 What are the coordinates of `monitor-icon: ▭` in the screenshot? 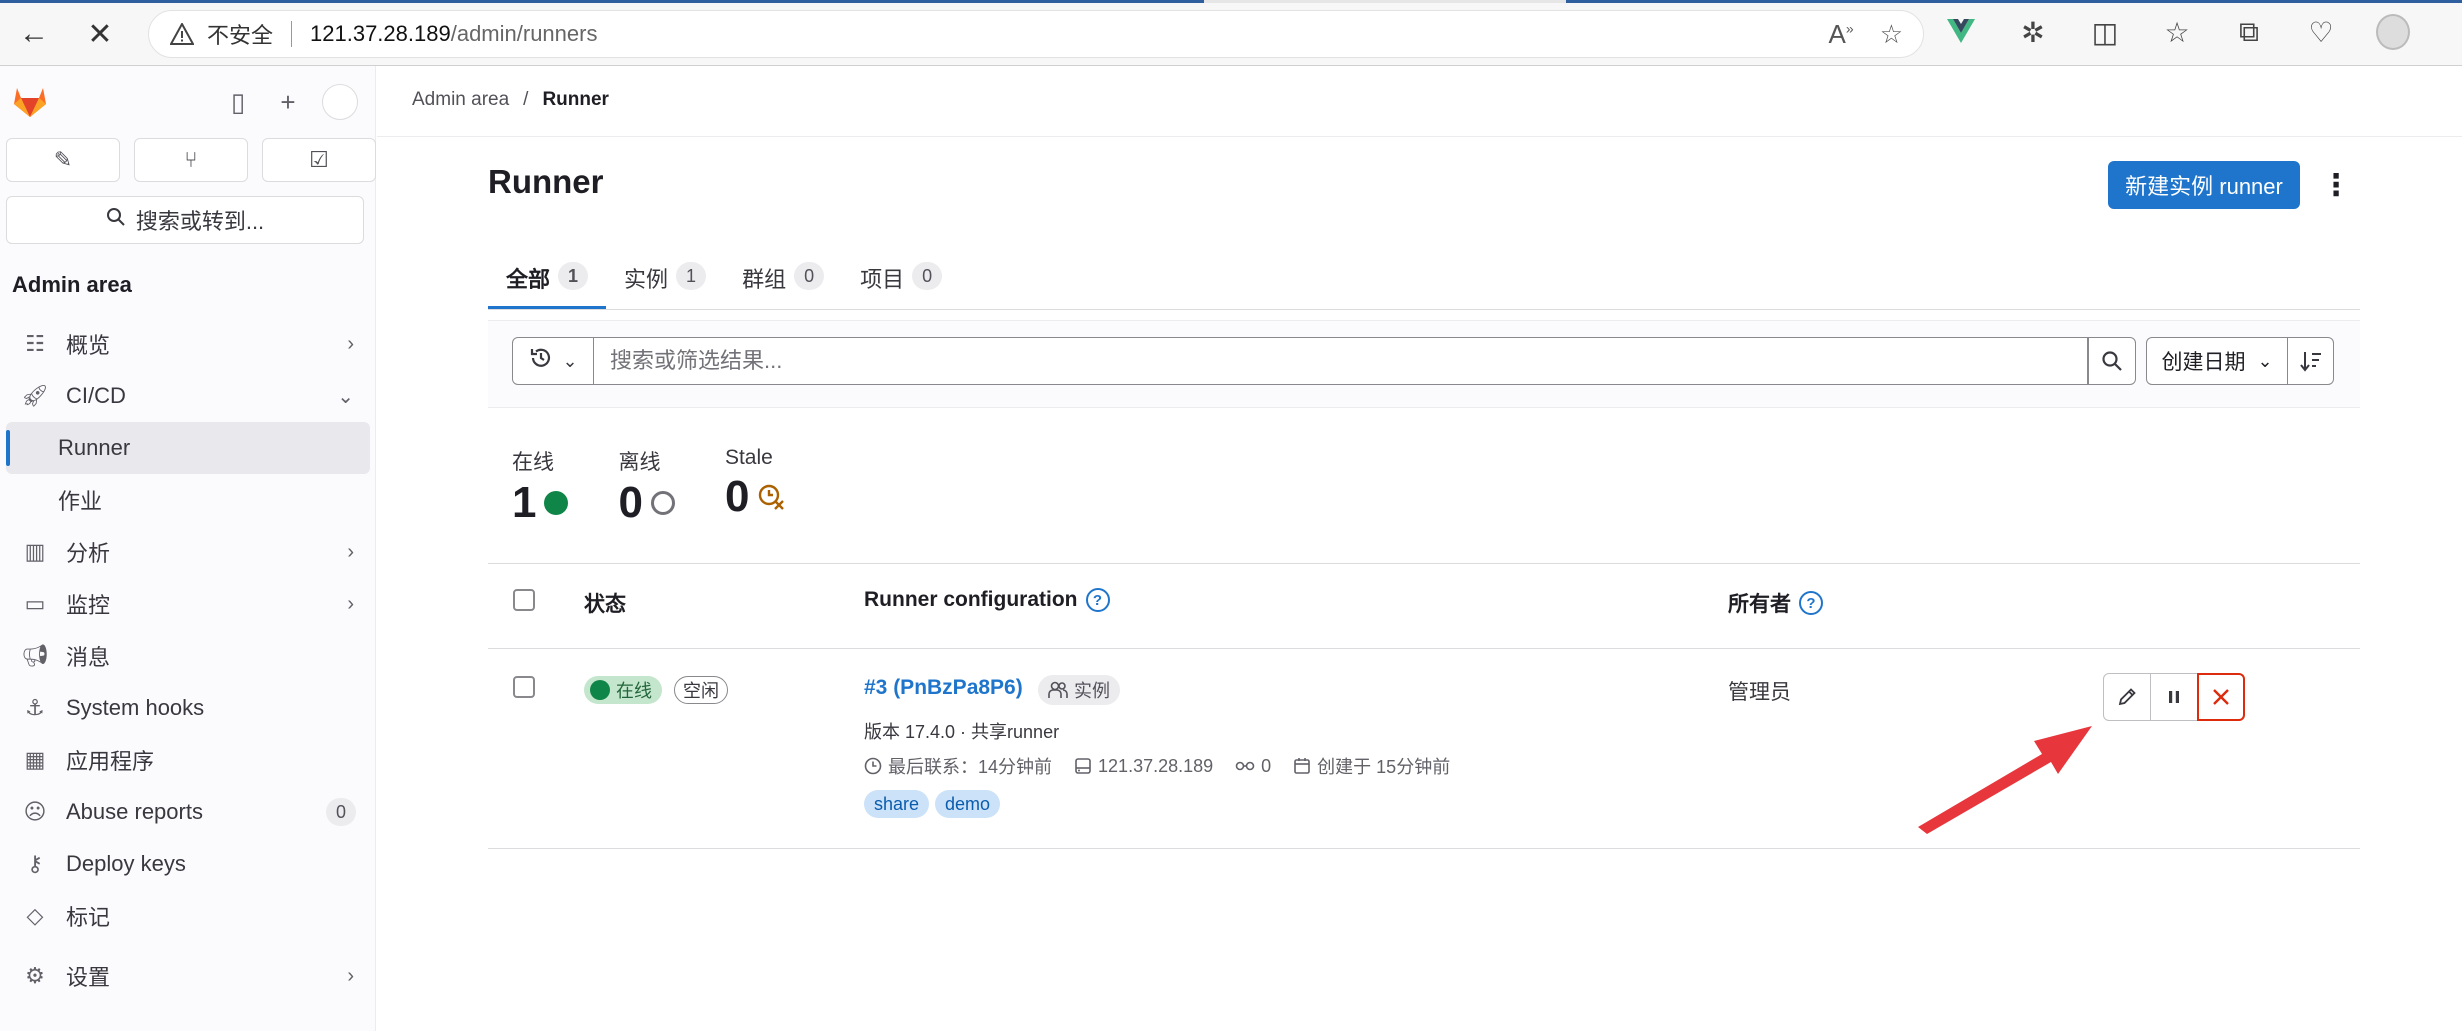 It's located at (35, 603).